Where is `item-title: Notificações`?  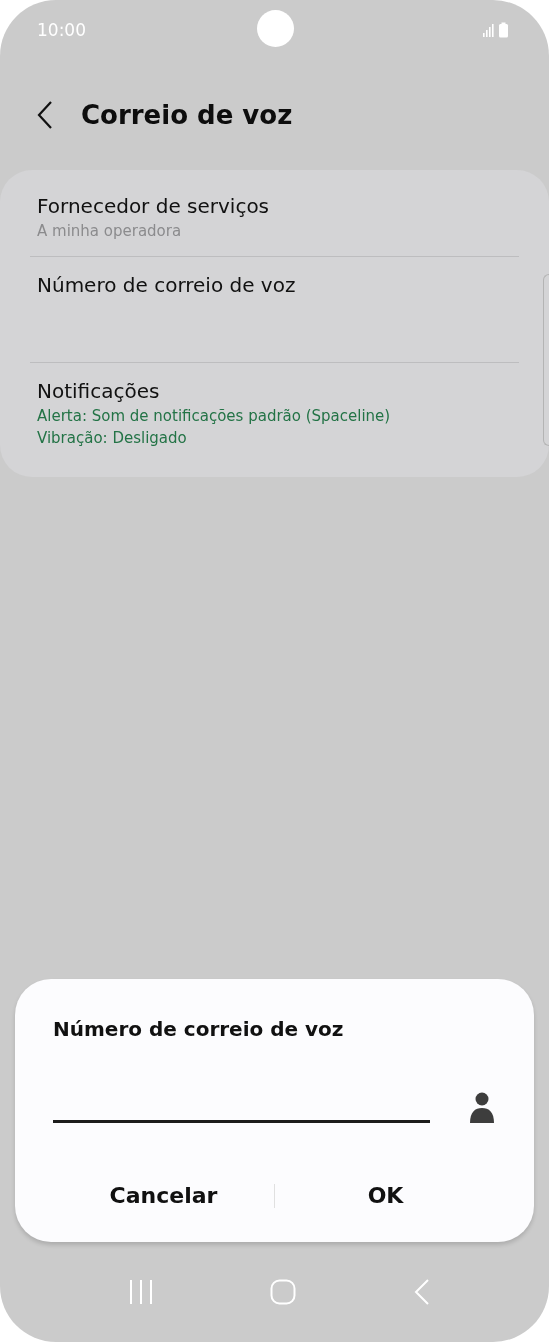
item-title: Notificações is located at coordinates (99, 391).